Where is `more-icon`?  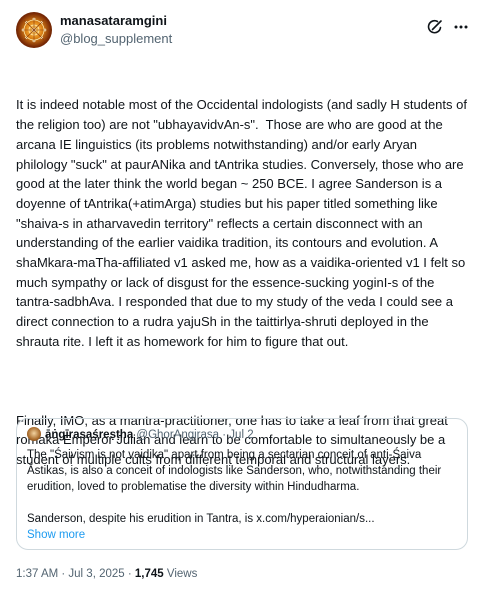 more-icon is located at coordinates (461, 27).